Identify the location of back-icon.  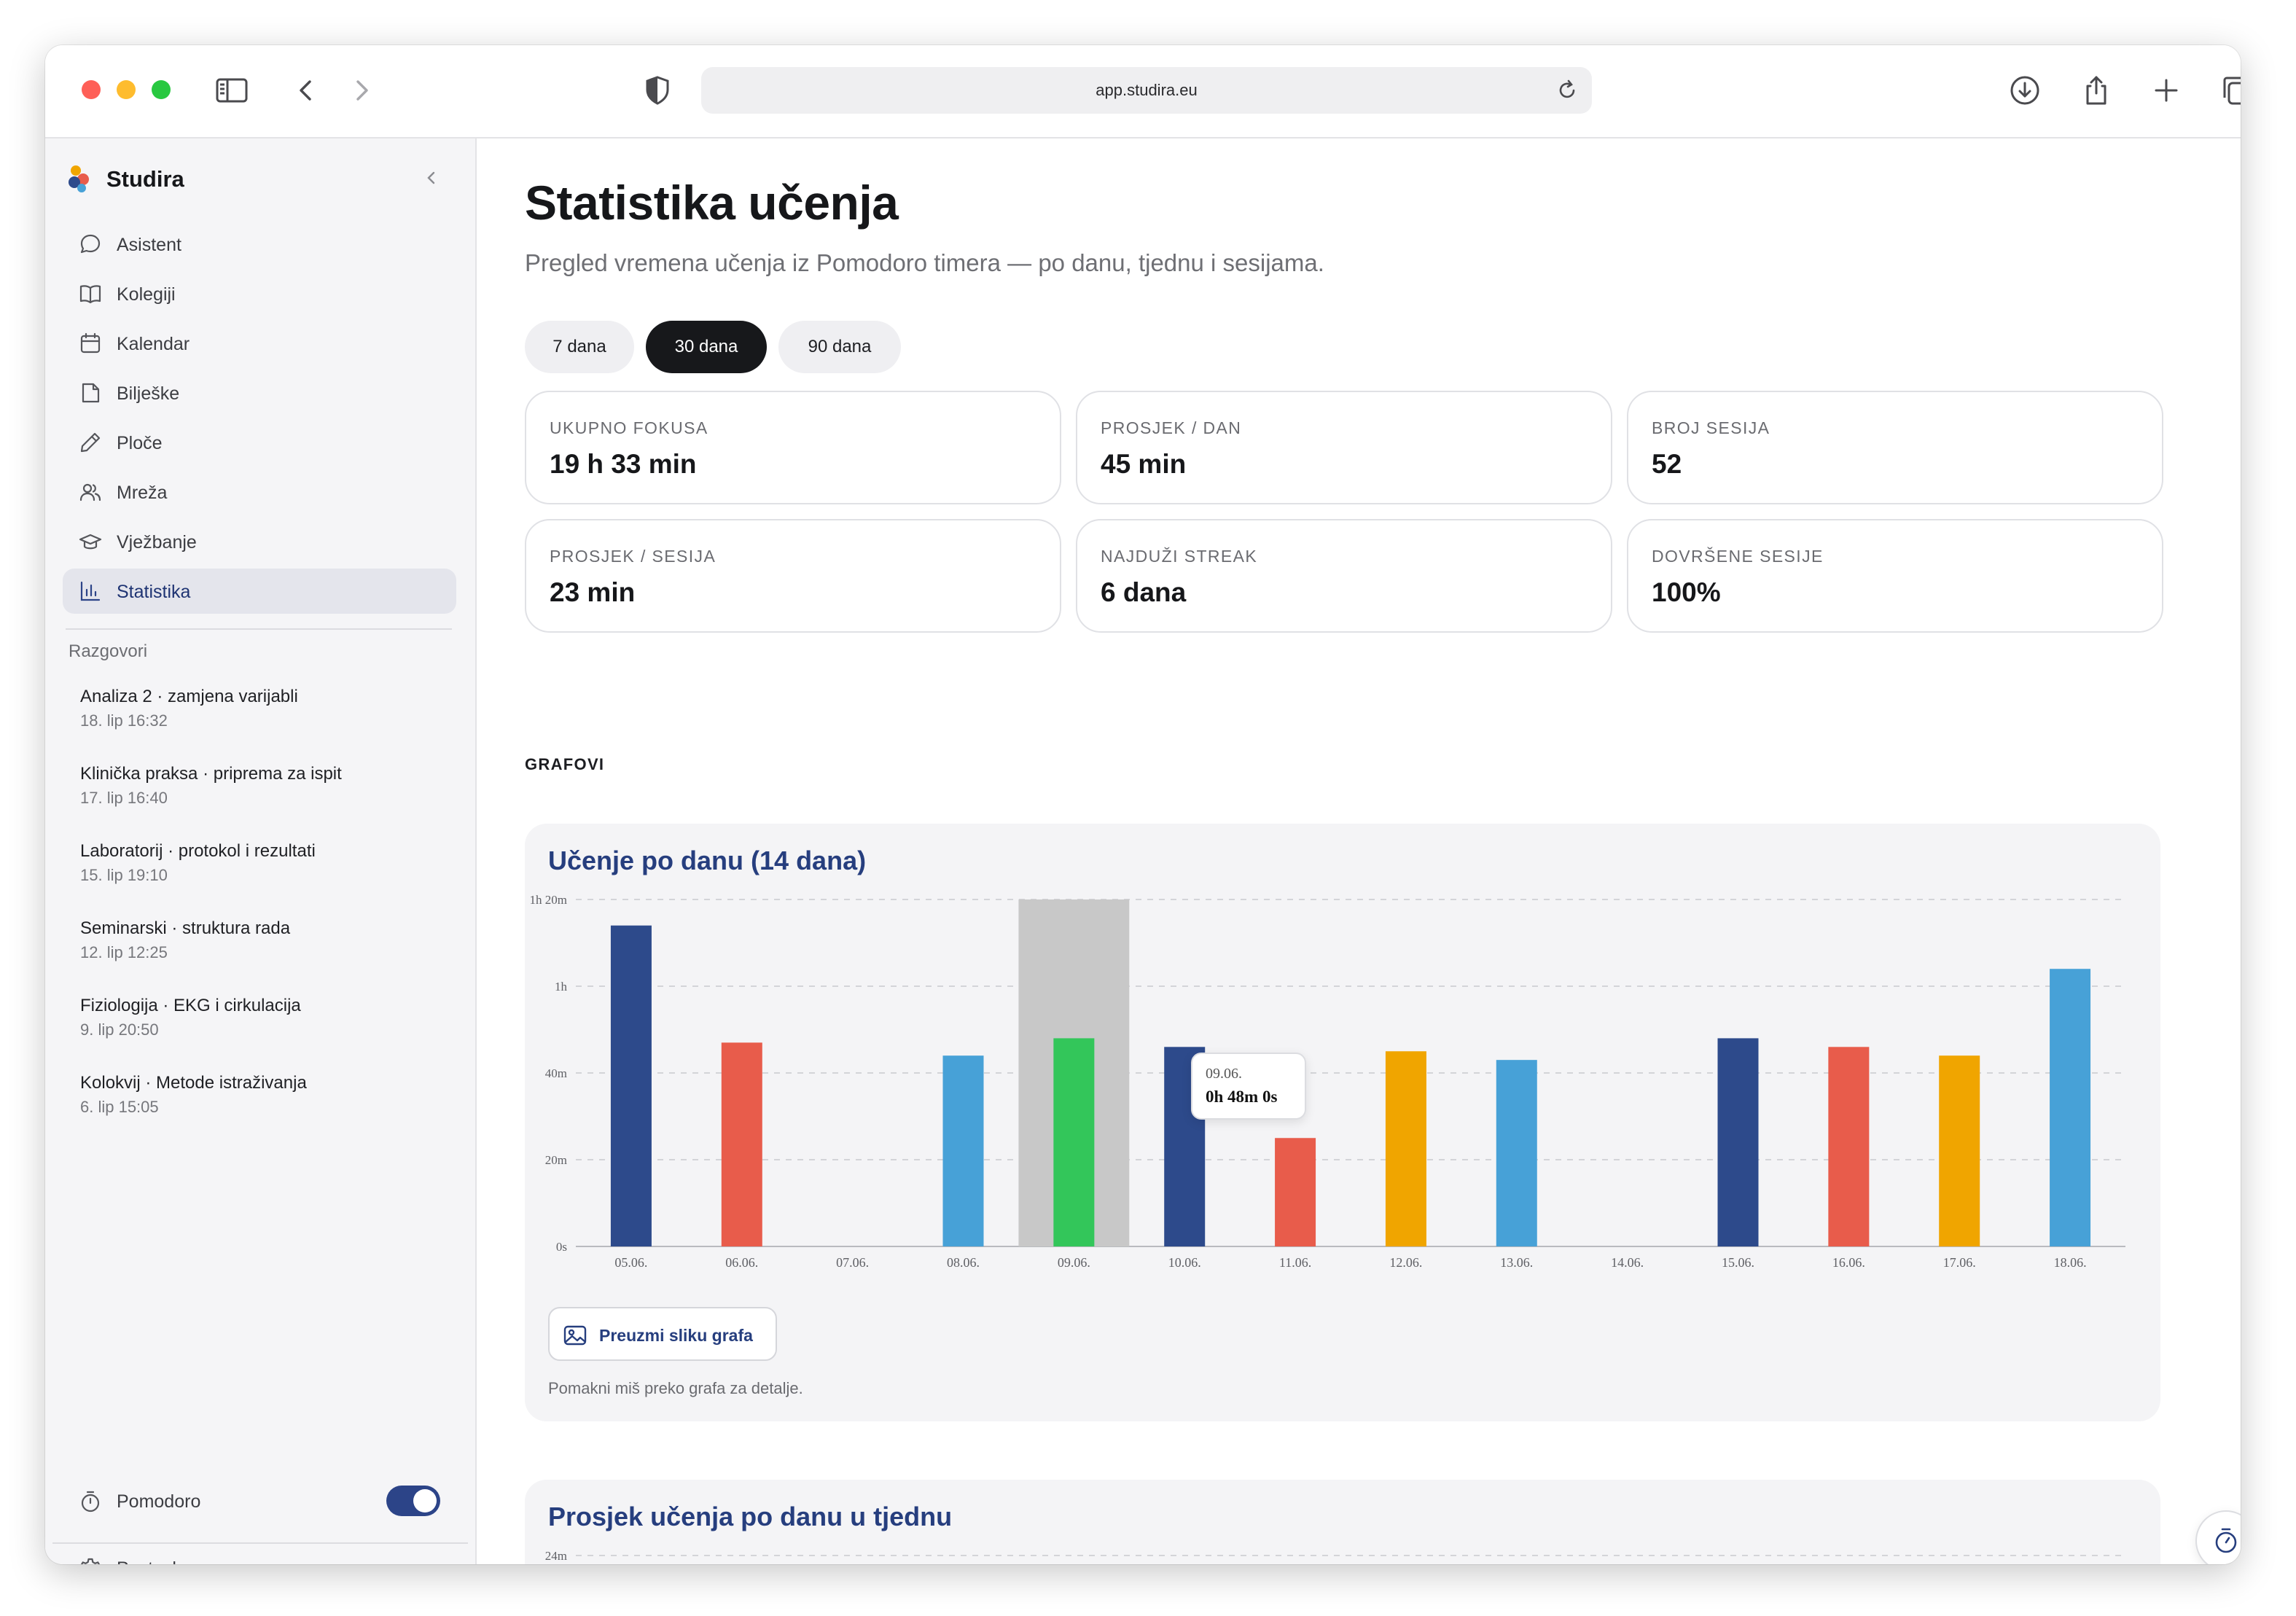
(307, 90).